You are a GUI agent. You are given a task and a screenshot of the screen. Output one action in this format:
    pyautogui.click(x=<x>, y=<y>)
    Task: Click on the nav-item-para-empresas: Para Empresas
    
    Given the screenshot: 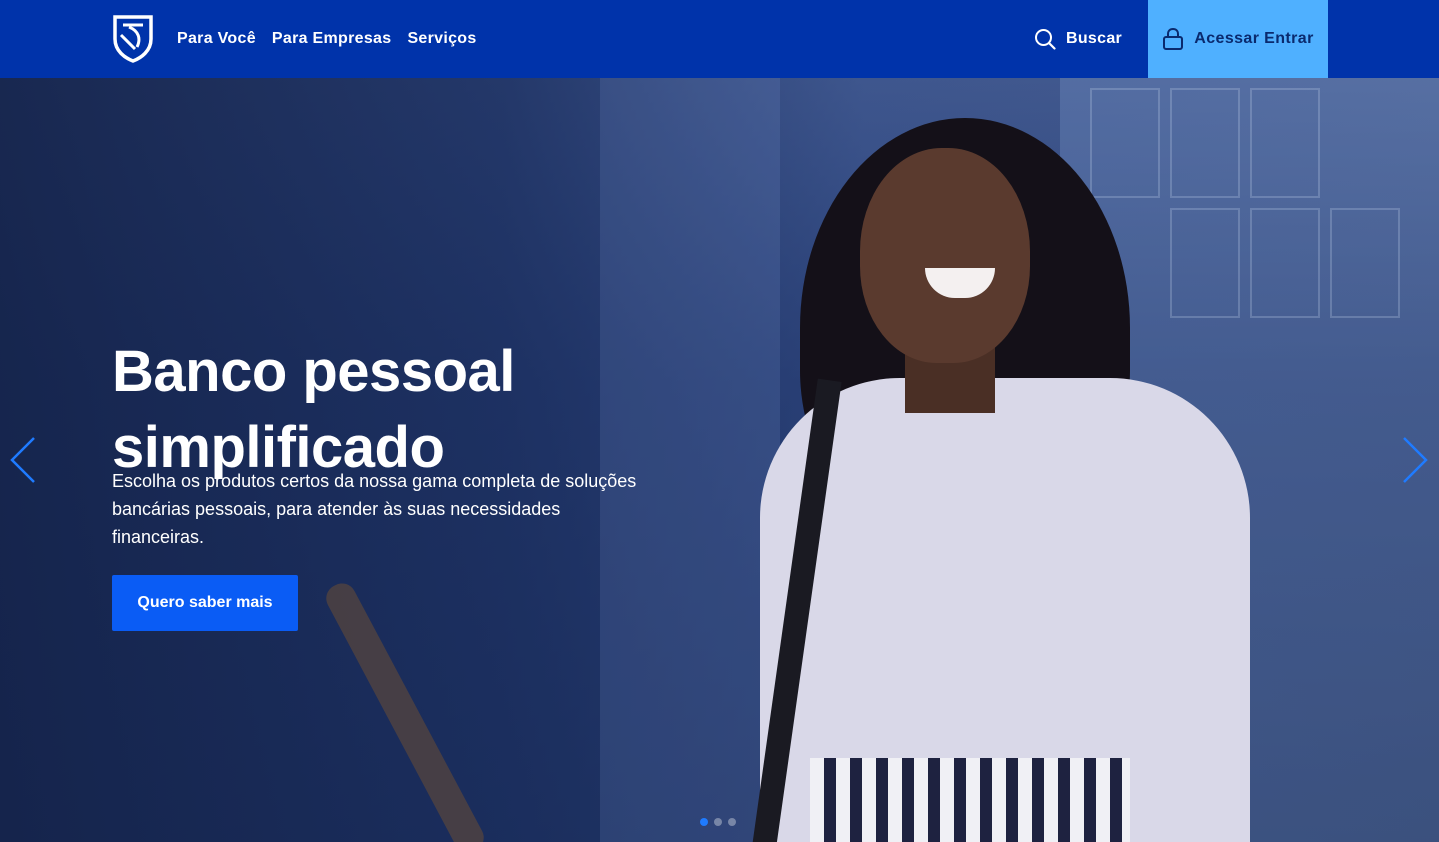 What is the action you would take?
    pyautogui.click(x=332, y=39)
    